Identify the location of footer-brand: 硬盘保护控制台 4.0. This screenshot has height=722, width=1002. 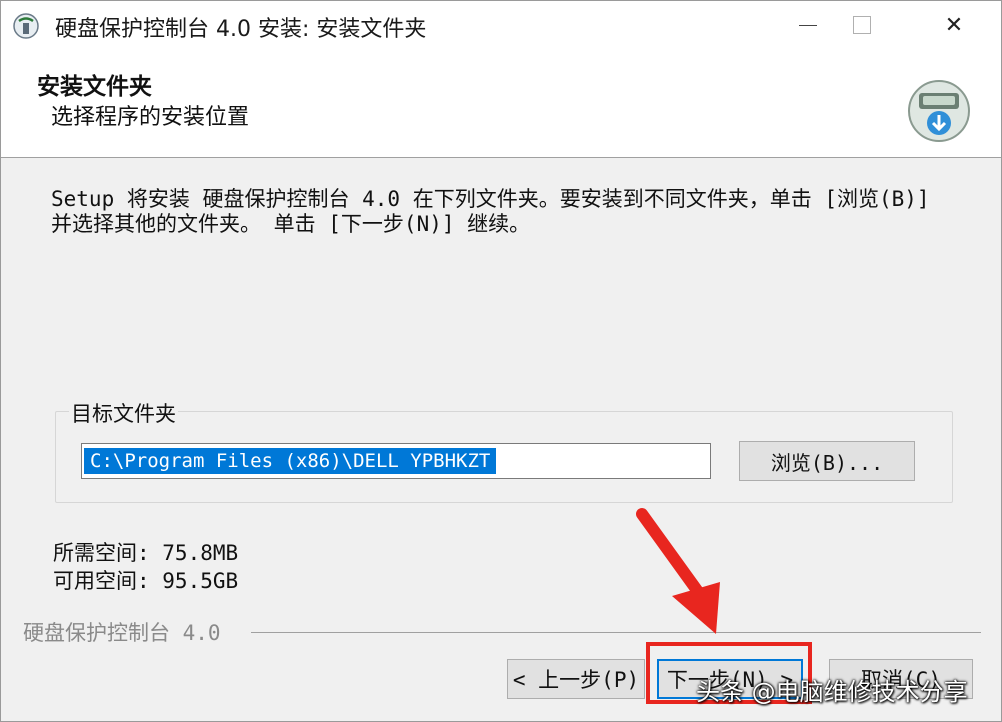
(122, 633).